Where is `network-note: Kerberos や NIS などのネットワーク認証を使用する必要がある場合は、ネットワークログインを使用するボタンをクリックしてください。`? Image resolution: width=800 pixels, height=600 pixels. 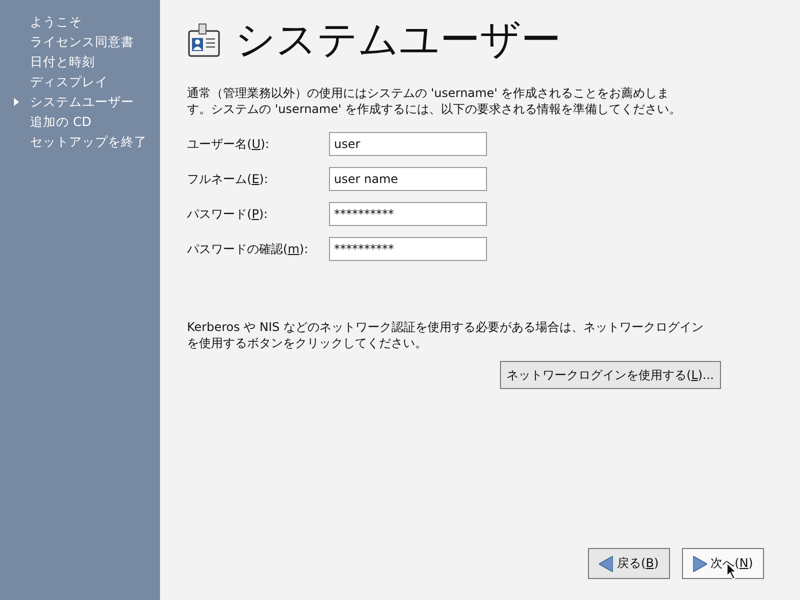
network-note: Kerberos や NIS などのネットワーク認証を使用する必要がある場合は、ネットワークログインを使用するボタンをクリックしてください。 is located at coordinates (445, 335).